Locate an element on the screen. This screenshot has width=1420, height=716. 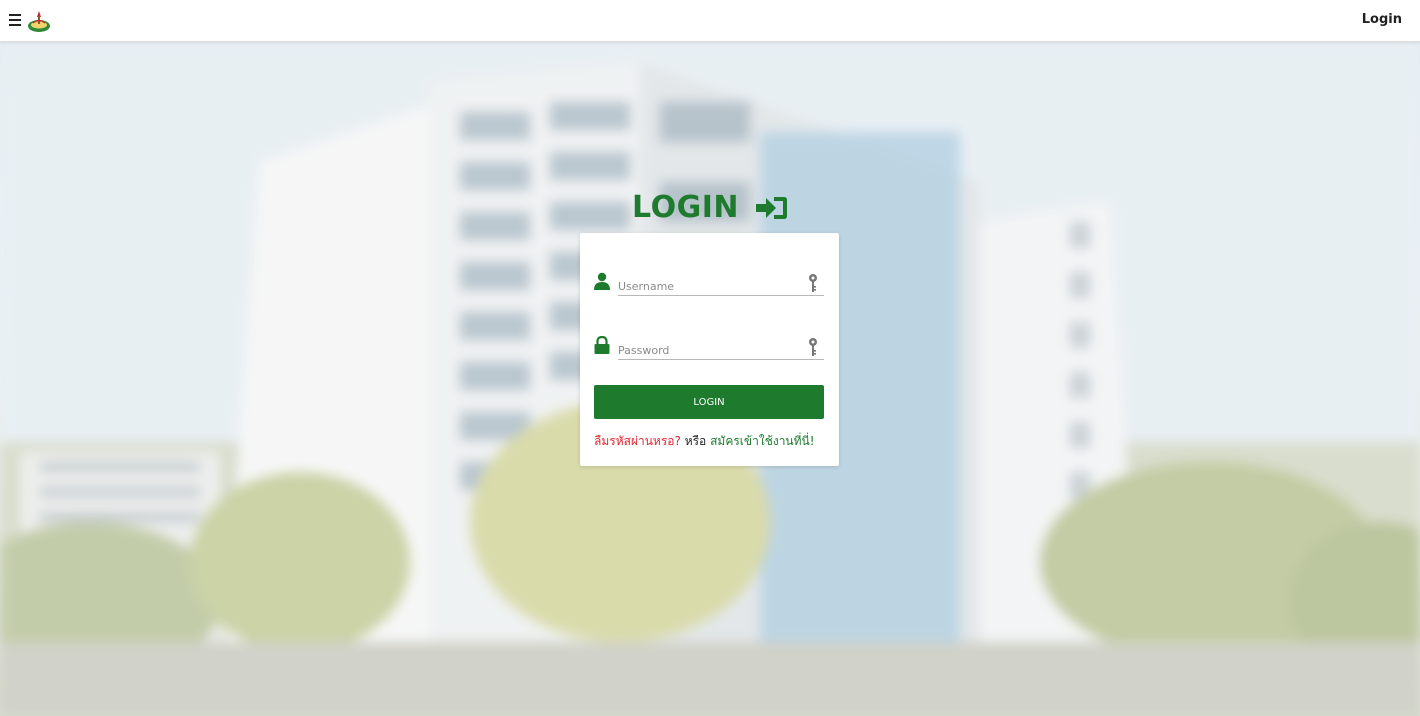
user-icon is located at coordinates (602, 281).